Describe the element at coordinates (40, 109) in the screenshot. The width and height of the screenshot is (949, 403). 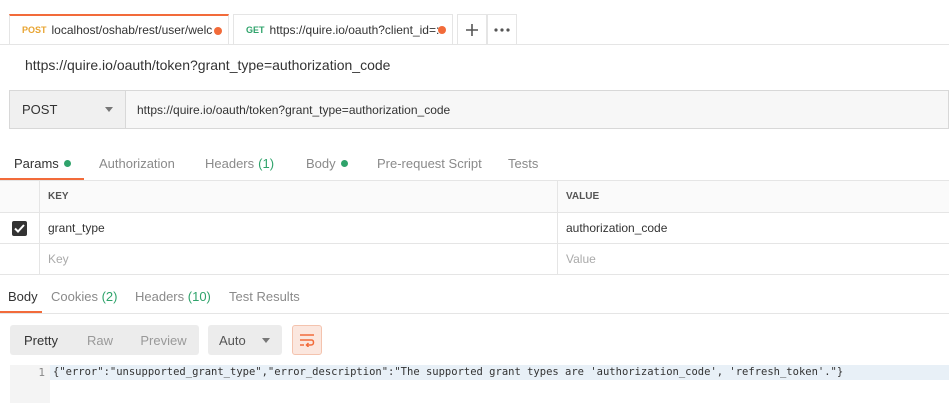
I see `method-value: POST` at that location.